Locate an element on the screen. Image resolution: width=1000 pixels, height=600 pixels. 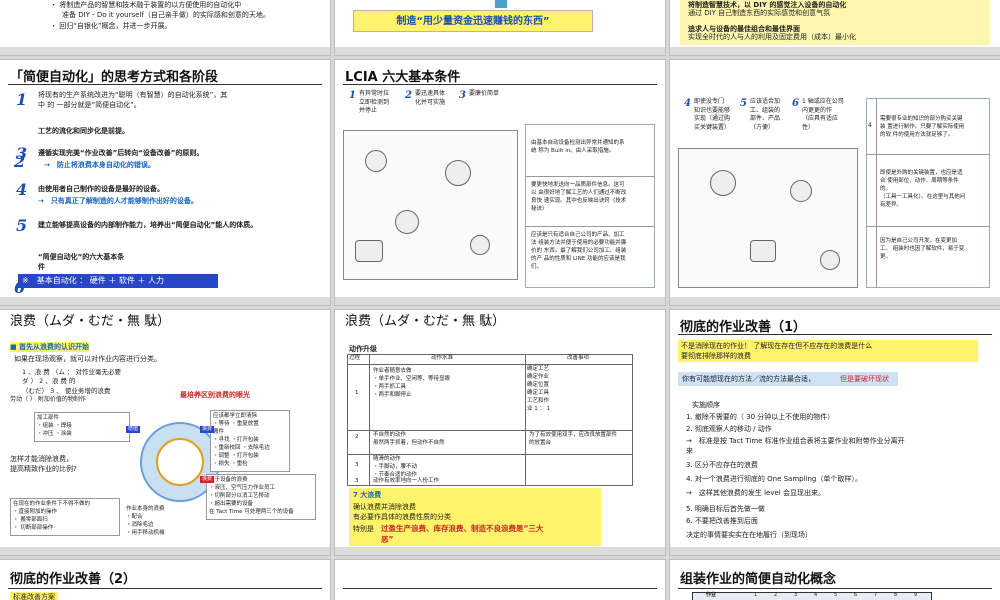
table-cell: 不自然的动作 虽然两手抓着，但动作不自然 is located at coordinates (409, 439).